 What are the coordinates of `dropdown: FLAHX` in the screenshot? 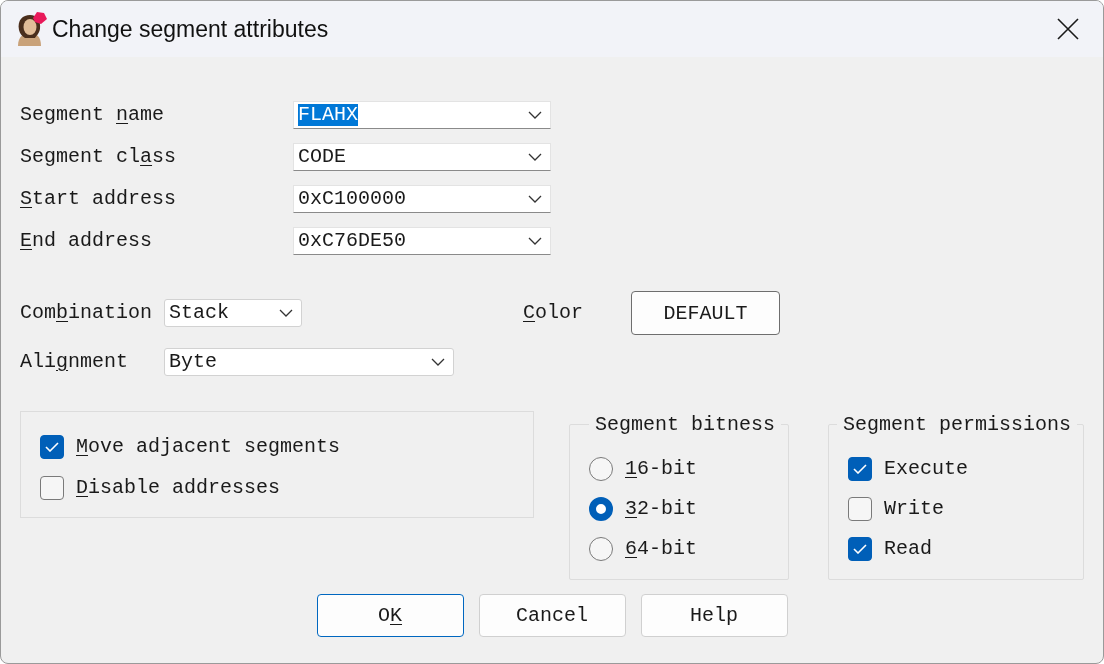 It's located at (422, 115).